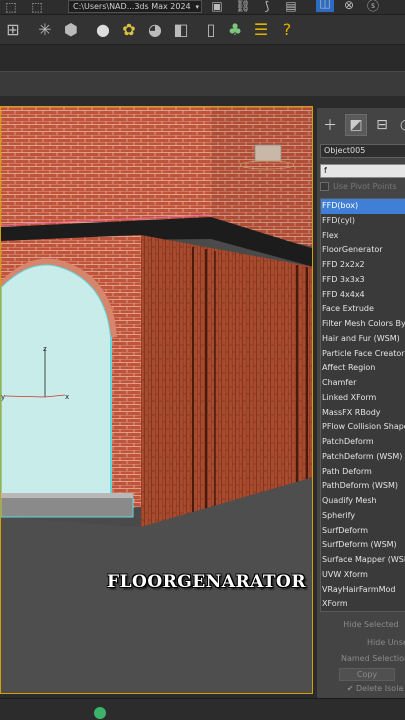 Image resolution: width=405 pixels, height=720 pixels. Describe the element at coordinates (363, 280) in the screenshot. I see `modifier-list-item: FFD 3x3x3` at that location.